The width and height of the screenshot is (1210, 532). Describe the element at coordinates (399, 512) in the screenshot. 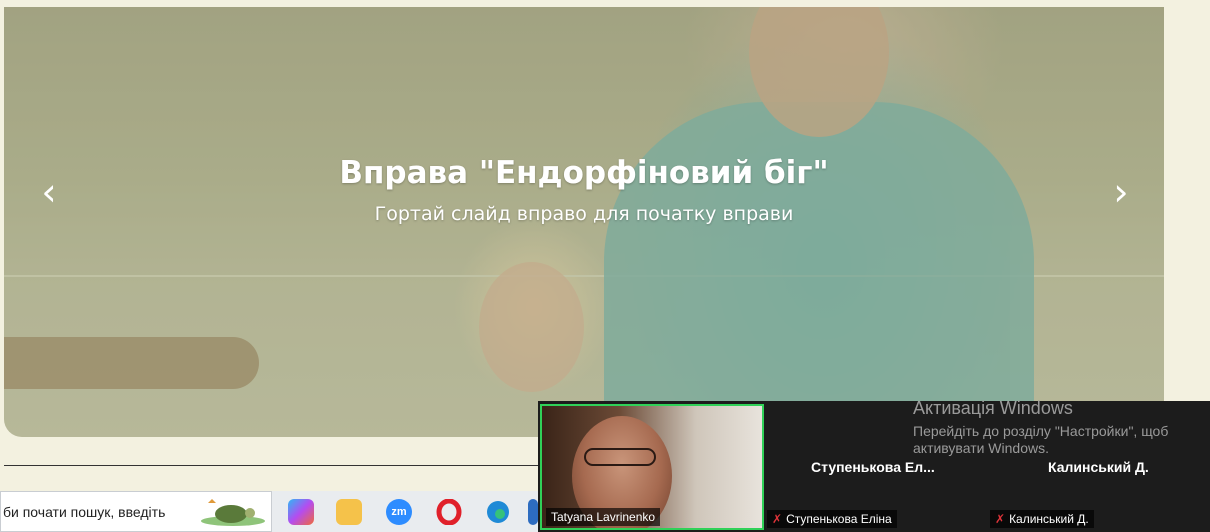

I see `zoom-app-icon: zm` at that location.